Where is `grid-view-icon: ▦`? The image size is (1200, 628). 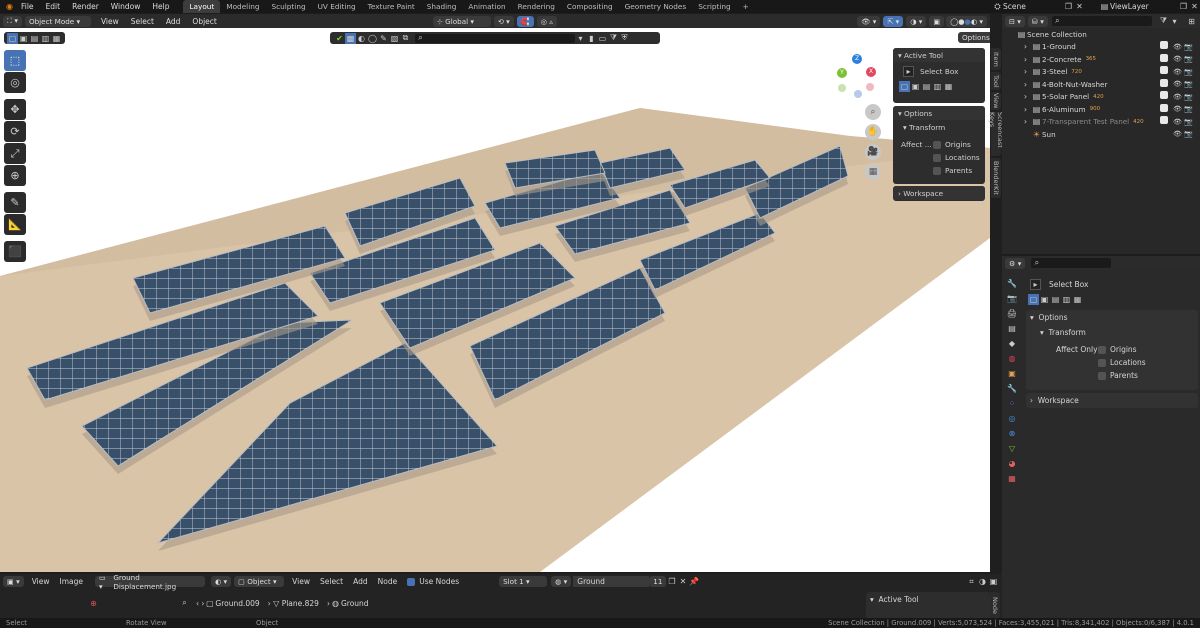 grid-view-icon: ▦ is located at coordinates (873, 172).